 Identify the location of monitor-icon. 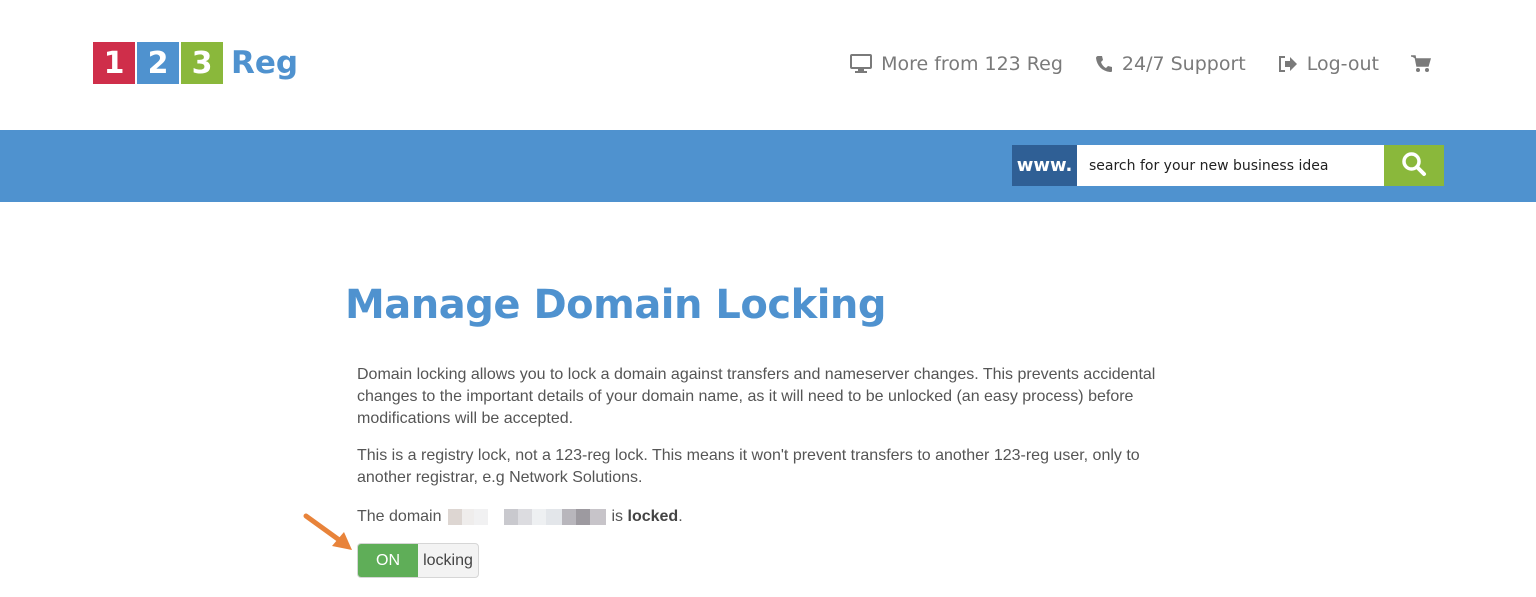
(861, 64).